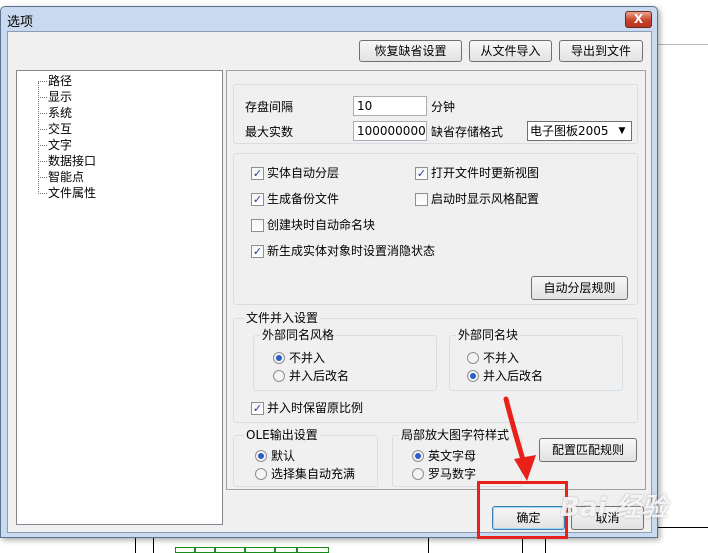 This screenshot has width=708, height=553. Describe the element at coordinates (452, 474) in the screenshot. I see `radio-label: 罗马数字` at that location.